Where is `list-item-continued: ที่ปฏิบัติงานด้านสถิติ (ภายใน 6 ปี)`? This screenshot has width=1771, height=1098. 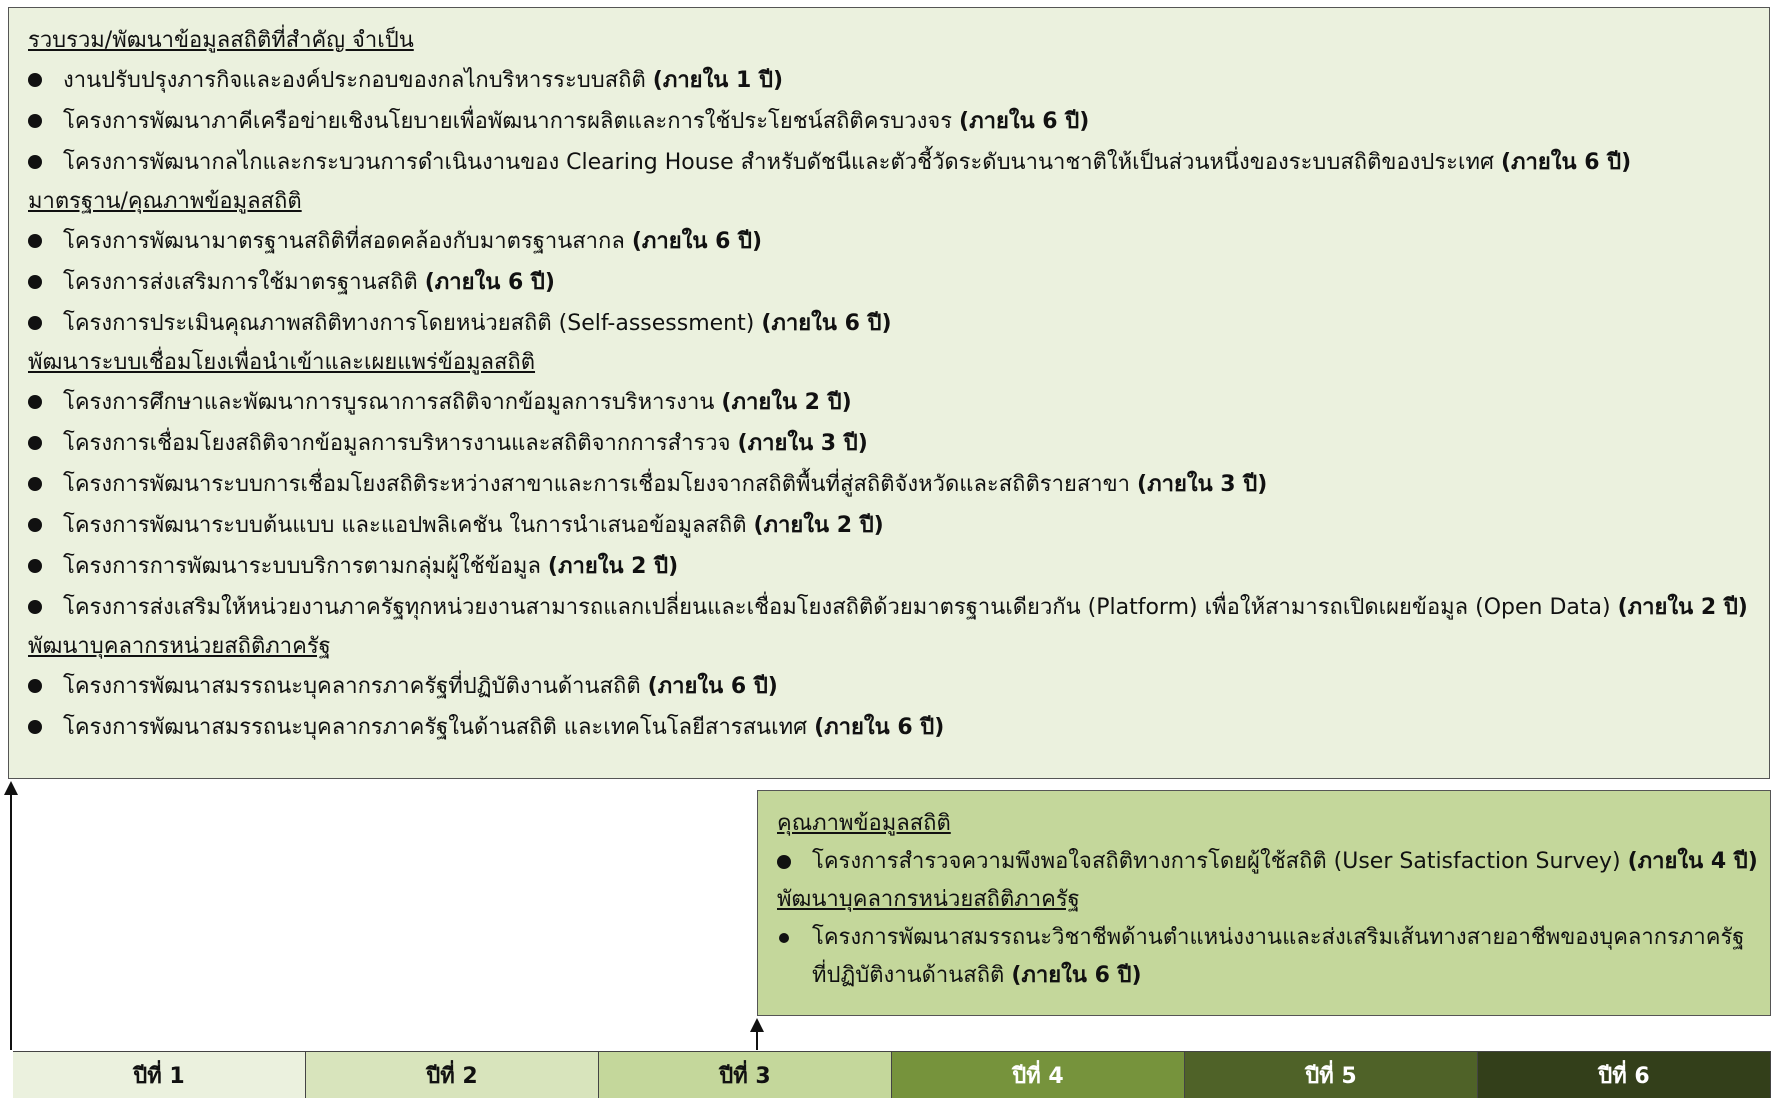 list-item-continued: ที่ปฏิบัติงานด้านสถิติ (ภายใน 6 ปี) is located at coordinates (1273, 976).